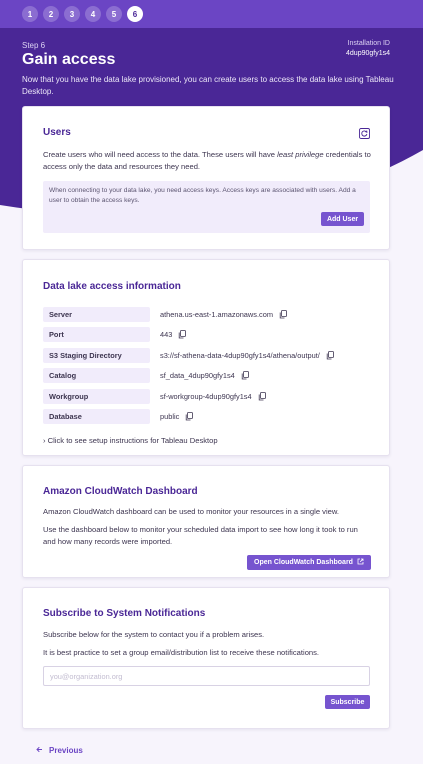 This screenshot has width=423, height=764. I want to click on datalake-row: Port 443, so click(208, 335).